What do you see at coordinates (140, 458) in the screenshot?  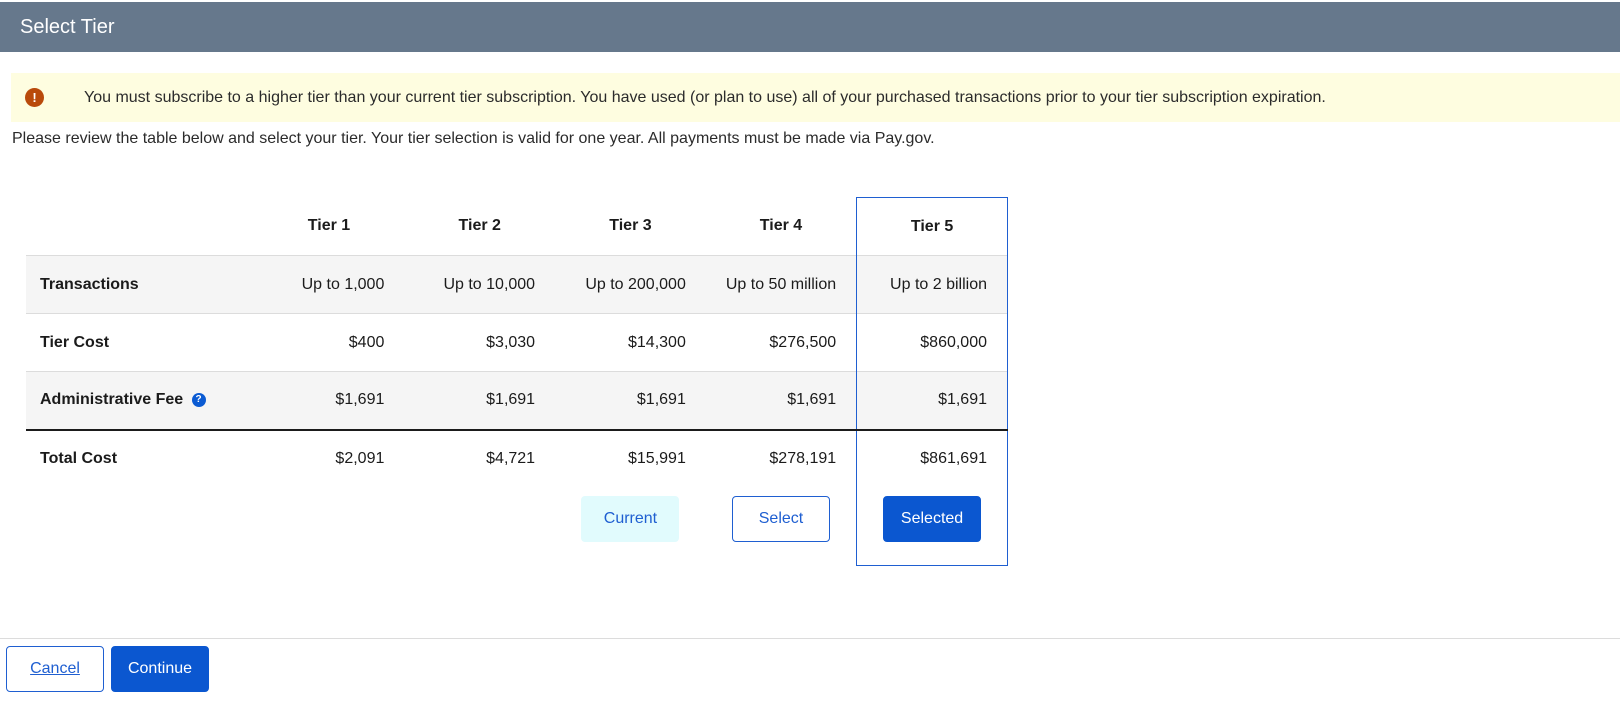 I see `row-label-total-cost: Total Cost` at bounding box center [140, 458].